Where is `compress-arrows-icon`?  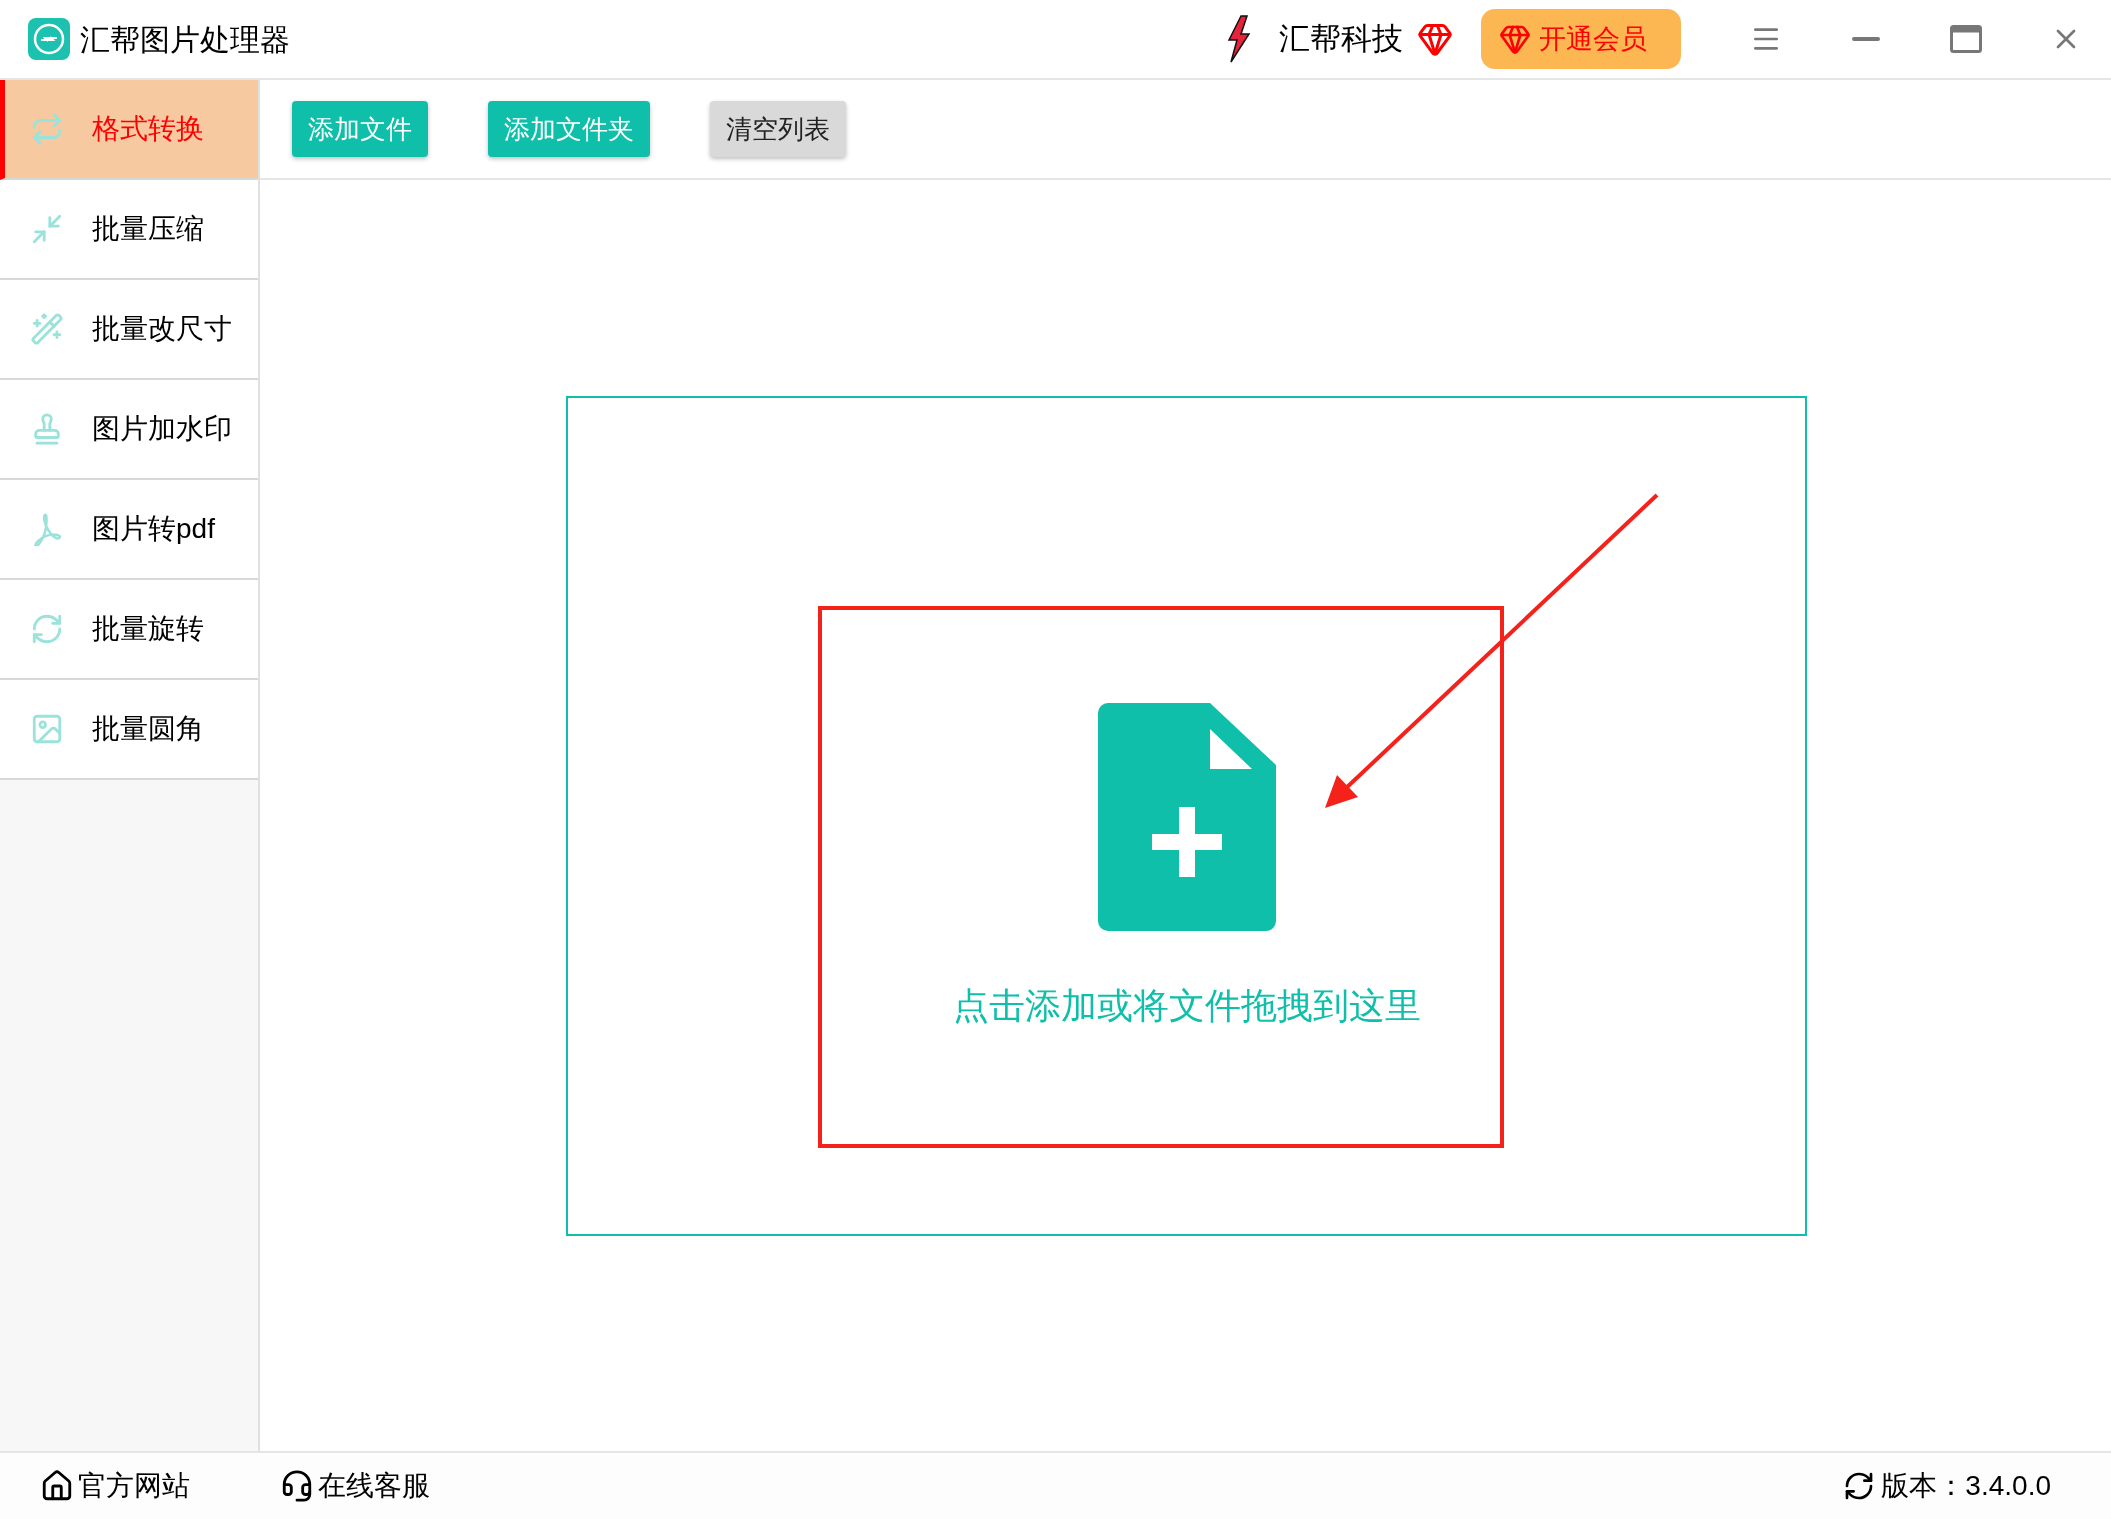
compress-arrows-icon is located at coordinates (47, 229).